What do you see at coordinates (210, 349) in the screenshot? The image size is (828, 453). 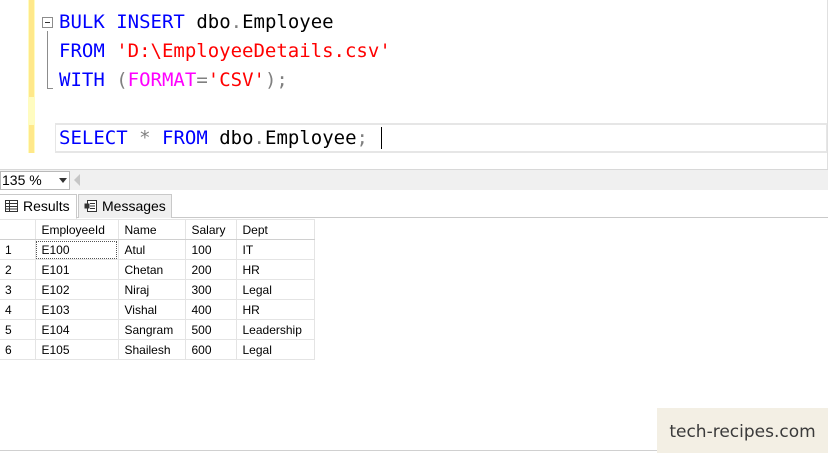 I see `grid-cell: 600` at bounding box center [210, 349].